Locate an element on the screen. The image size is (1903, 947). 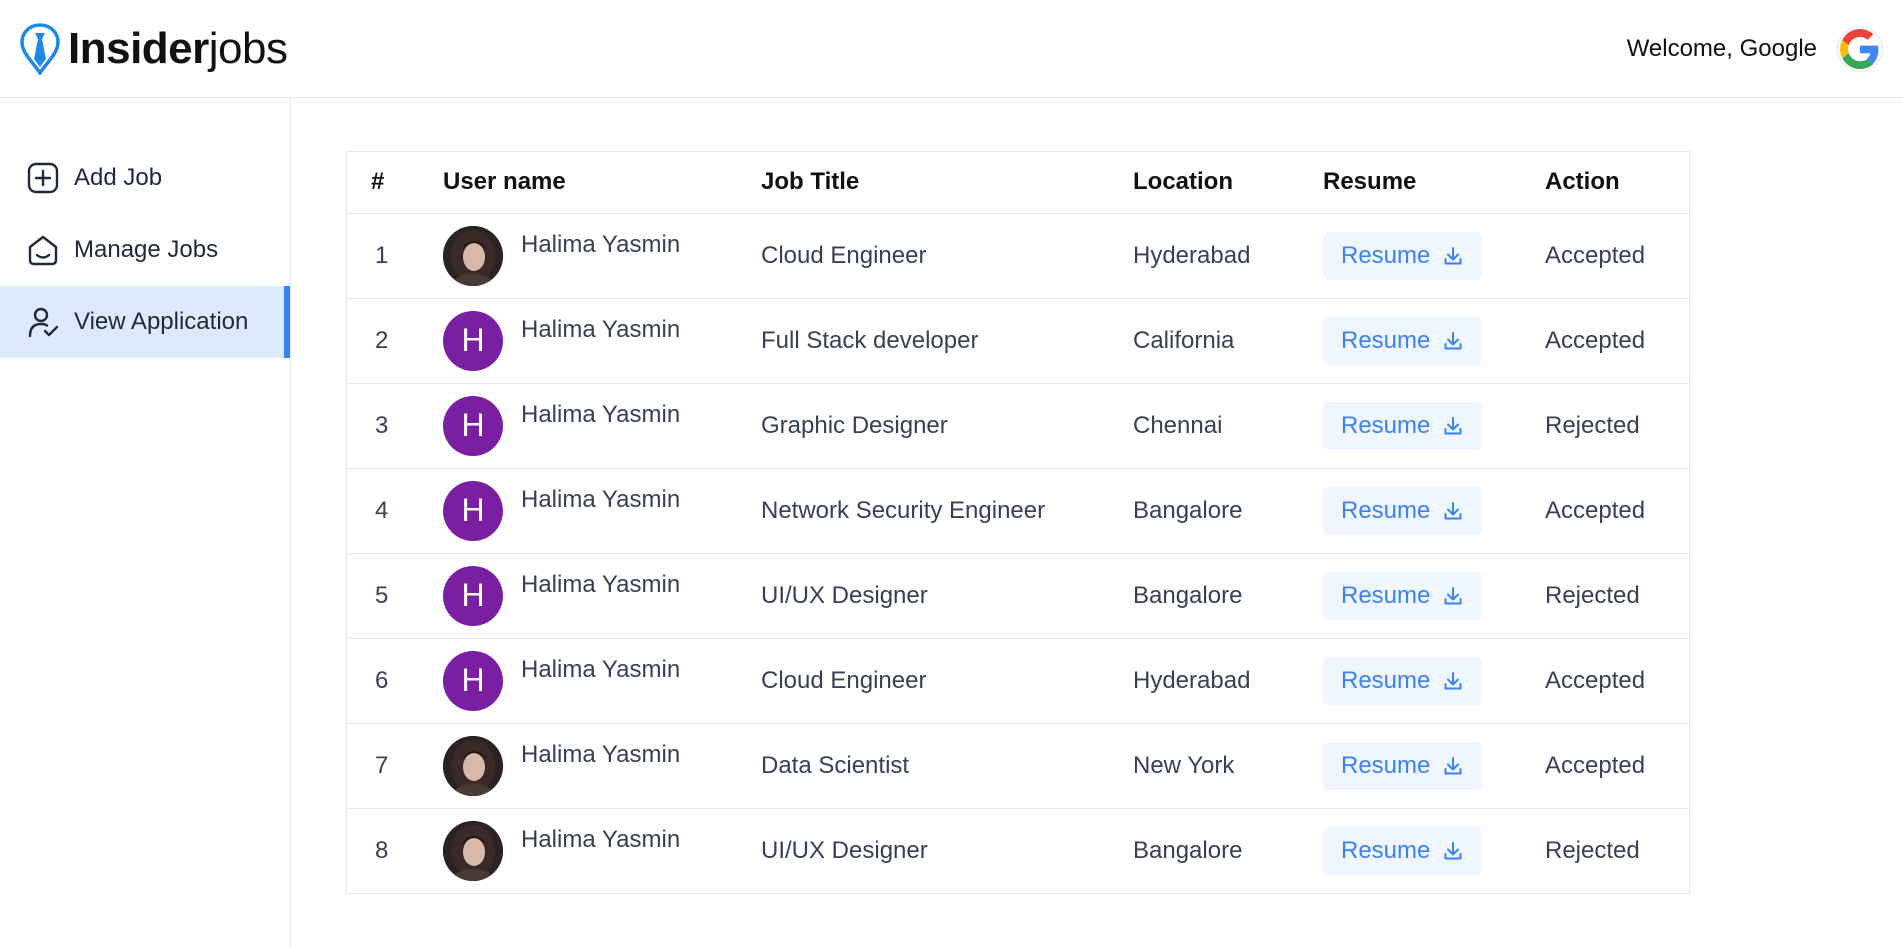
row-number: 3 is located at coordinates (395, 426).